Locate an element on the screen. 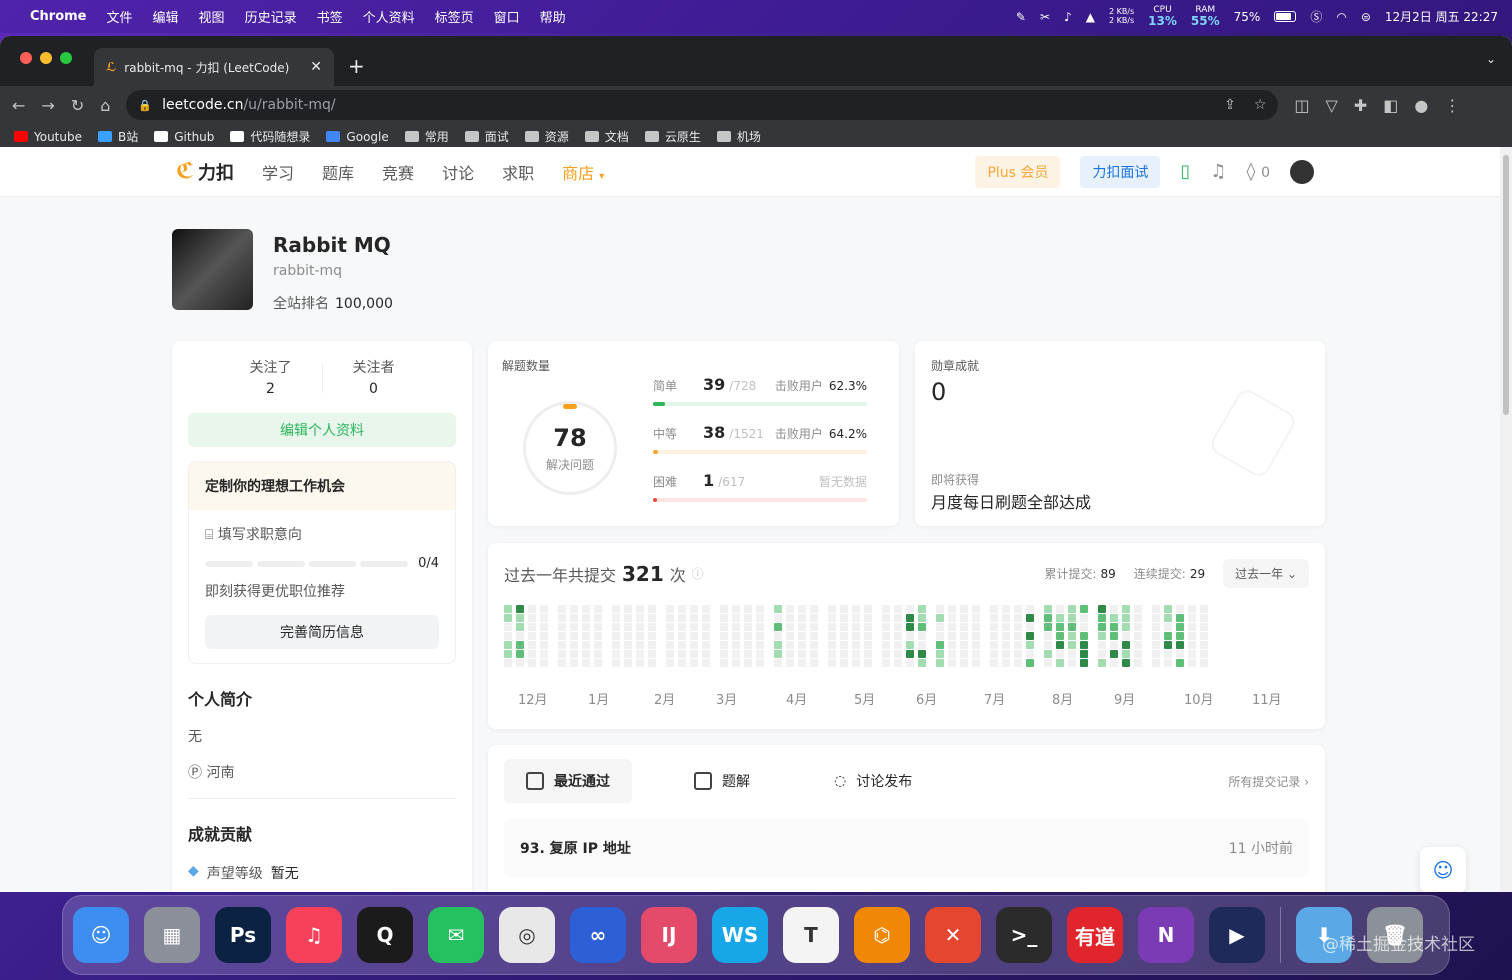 This screenshot has height=980, width=1512. nav-discuss: 讨论 is located at coordinates (458, 172).